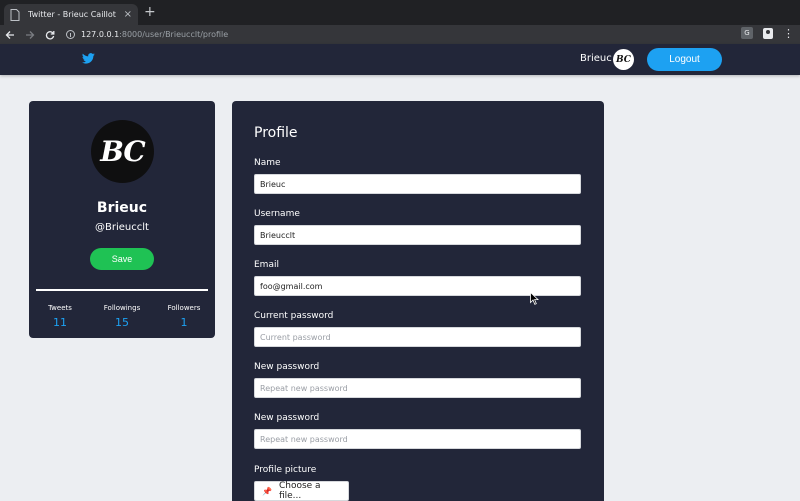 This screenshot has width=800, height=501. I want to click on arrow-right-icon, so click(30, 34).